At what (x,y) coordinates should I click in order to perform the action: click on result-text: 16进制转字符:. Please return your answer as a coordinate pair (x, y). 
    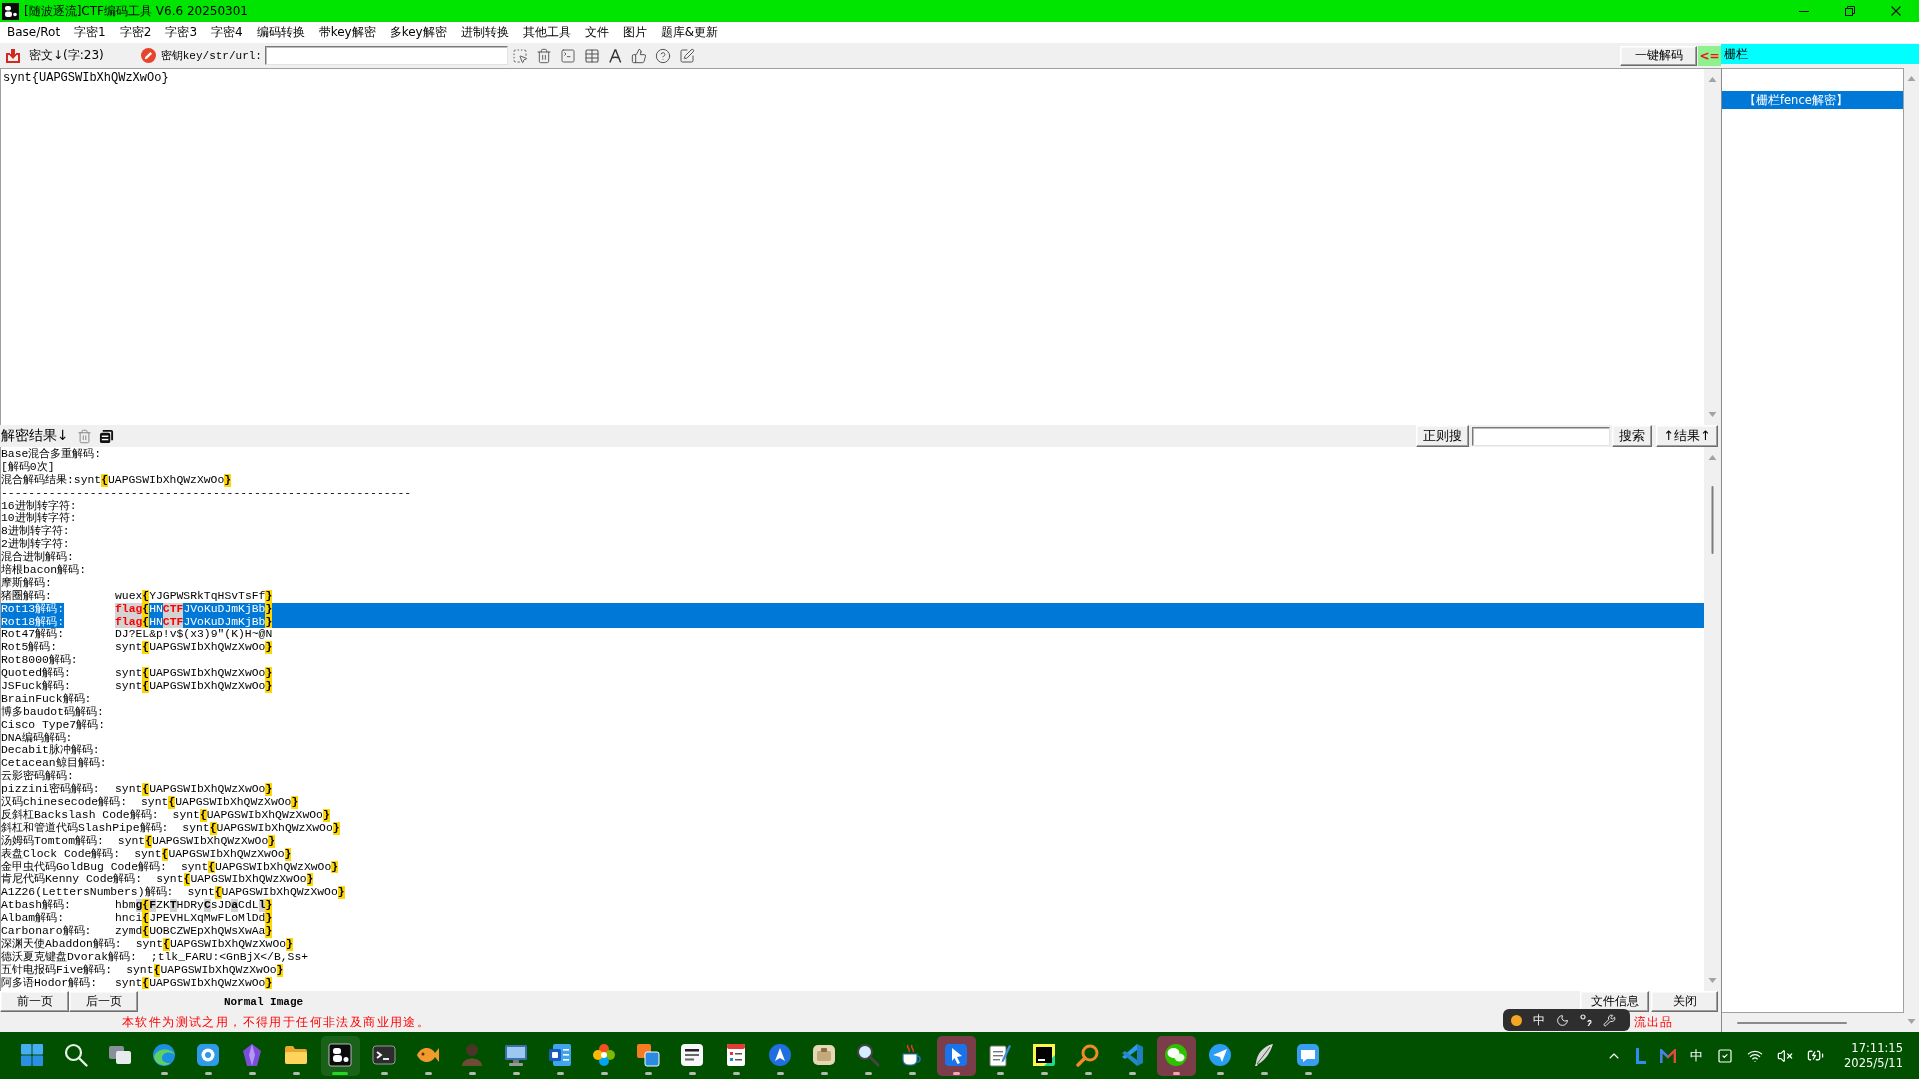
    Looking at the image, I should click on (39, 505).